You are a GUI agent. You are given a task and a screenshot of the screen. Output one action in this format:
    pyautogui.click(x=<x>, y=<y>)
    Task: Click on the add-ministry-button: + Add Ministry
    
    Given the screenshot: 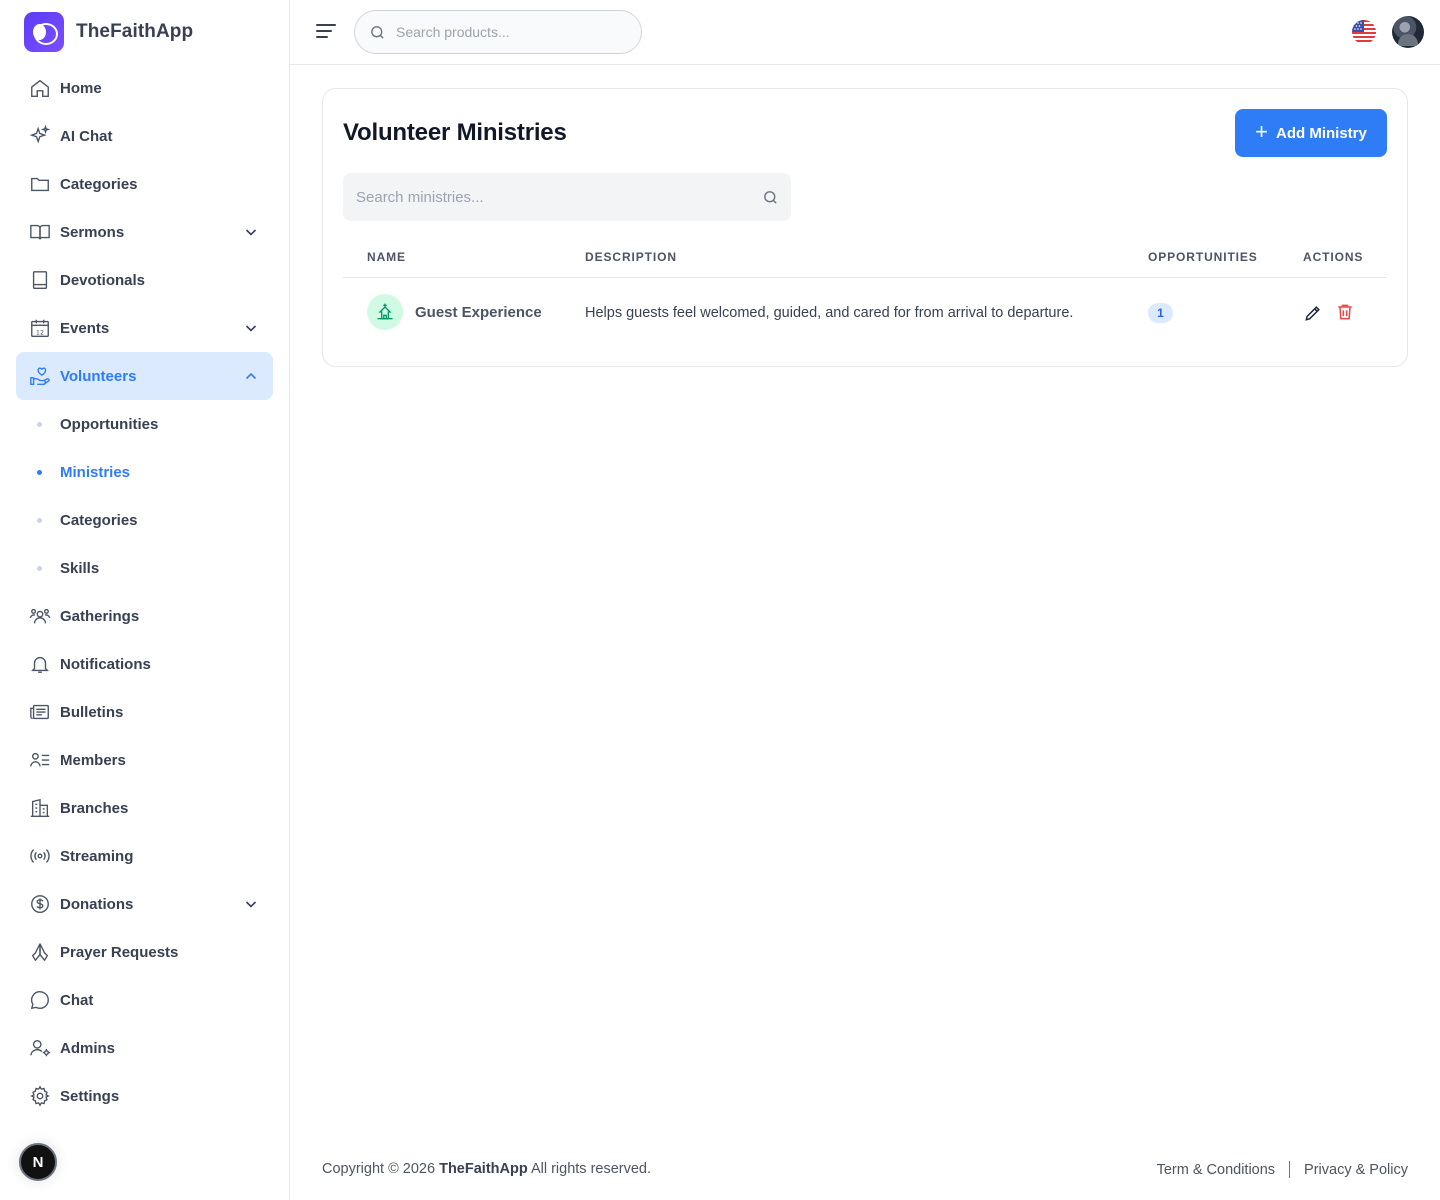 What is the action you would take?
    pyautogui.click(x=1311, y=133)
    